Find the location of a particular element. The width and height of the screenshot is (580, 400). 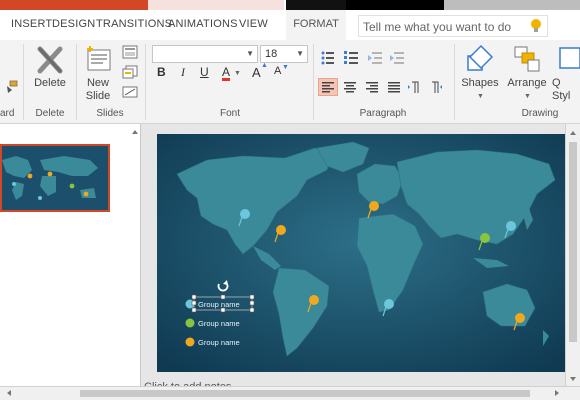

legend-label-3: Group name is located at coordinates (219, 342).